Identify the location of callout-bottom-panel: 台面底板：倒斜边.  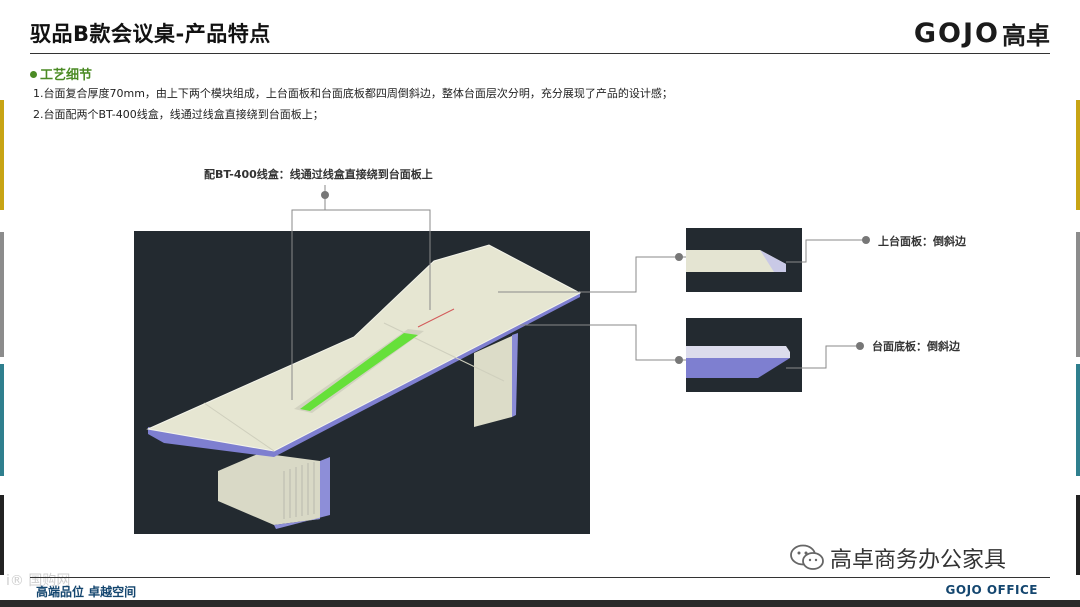
(916, 346).